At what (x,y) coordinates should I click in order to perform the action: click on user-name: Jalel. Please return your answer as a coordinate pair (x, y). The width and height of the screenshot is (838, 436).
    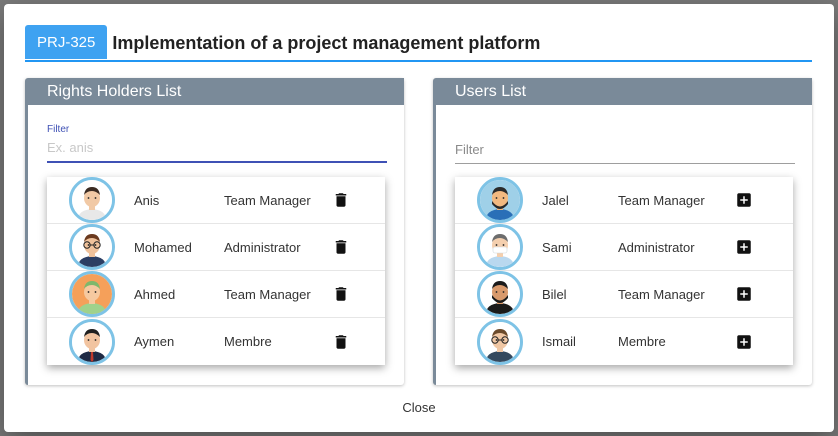
    Looking at the image, I should click on (555, 200).